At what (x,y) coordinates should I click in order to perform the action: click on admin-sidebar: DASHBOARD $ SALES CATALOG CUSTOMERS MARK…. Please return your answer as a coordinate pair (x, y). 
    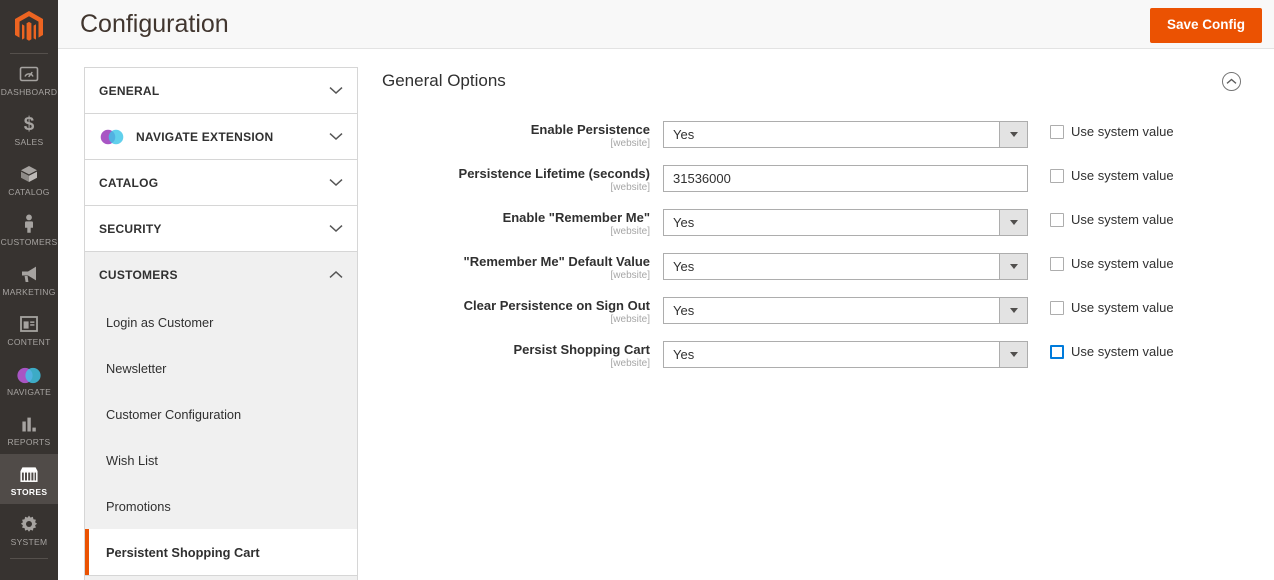
    Looking at the image, I should click on (29, 290).